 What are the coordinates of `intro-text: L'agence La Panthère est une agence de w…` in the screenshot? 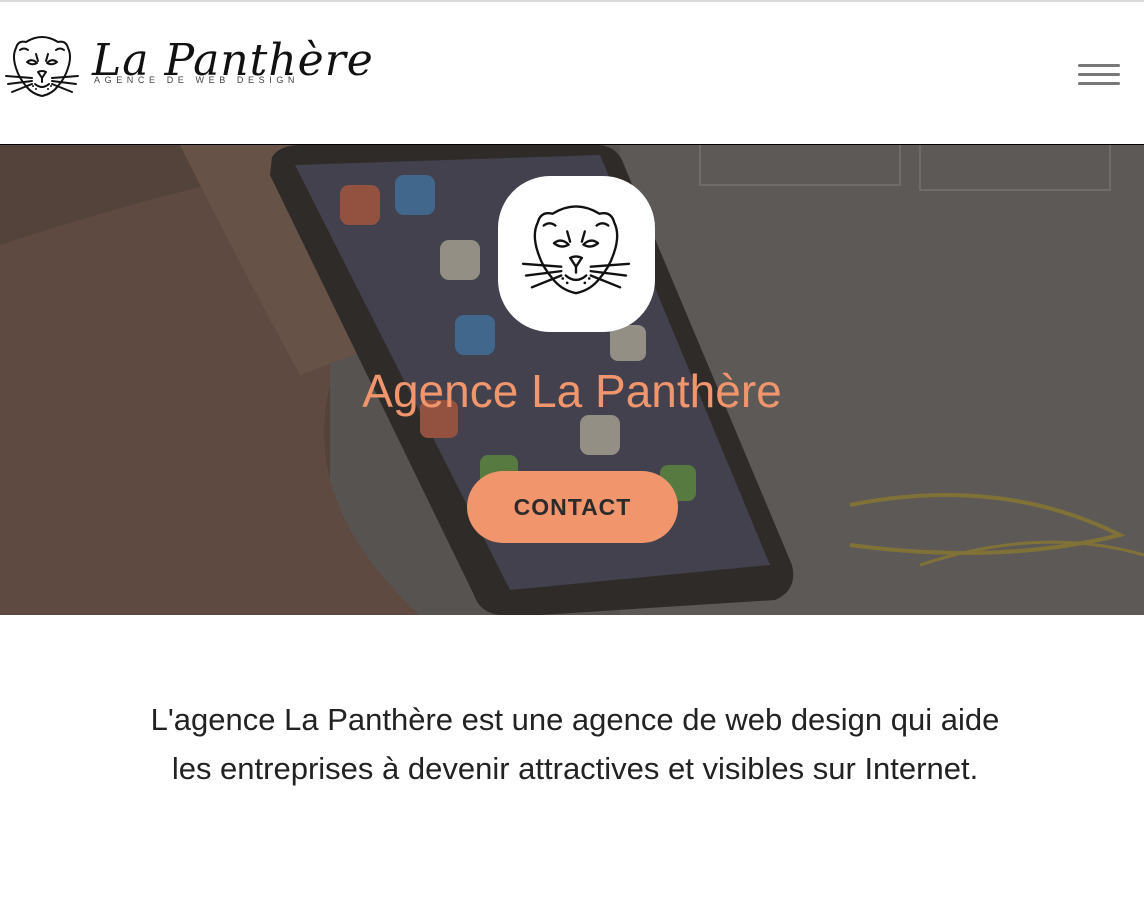 It's located at (575, 744).